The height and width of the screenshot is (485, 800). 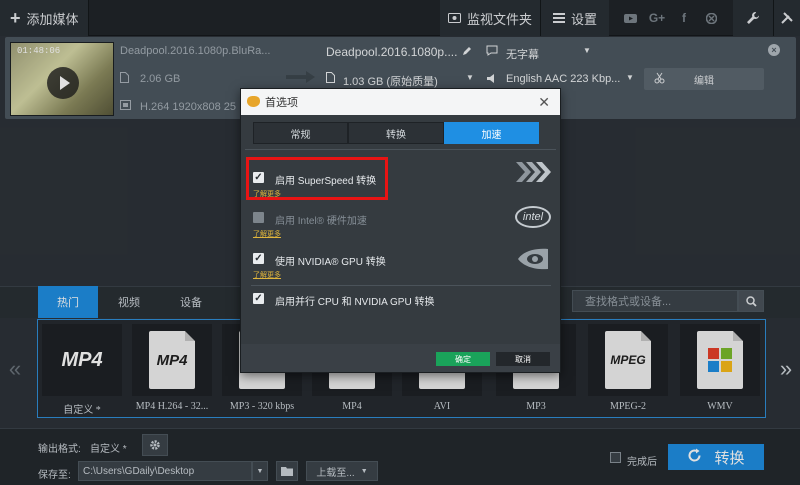 I want to click on intel-logo-icon: intel, so click(x=533, y=217).